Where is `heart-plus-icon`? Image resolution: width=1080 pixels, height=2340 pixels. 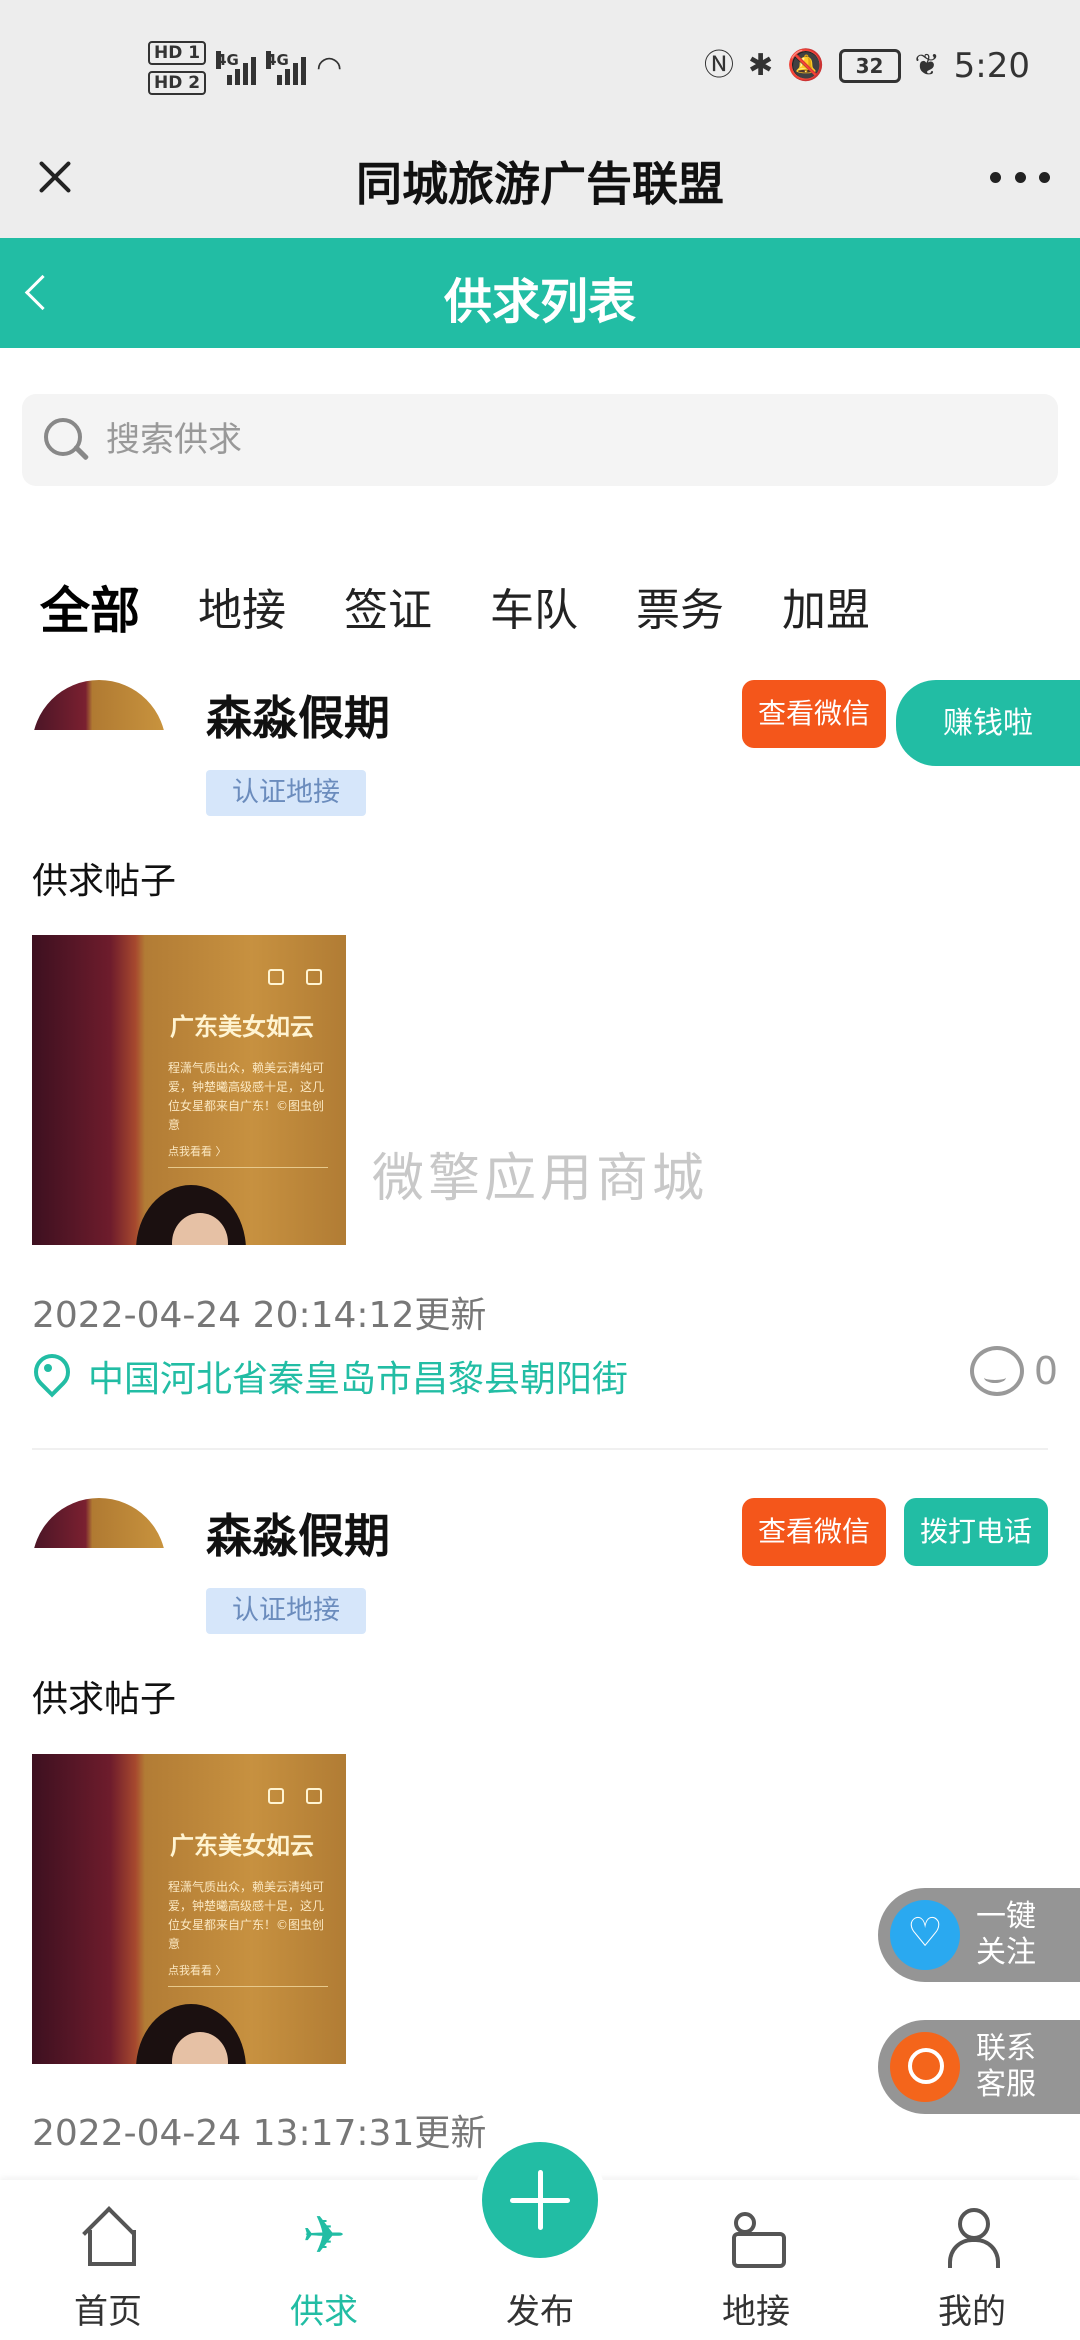 heart-plus-icon is located at coordinates (925, 1935).